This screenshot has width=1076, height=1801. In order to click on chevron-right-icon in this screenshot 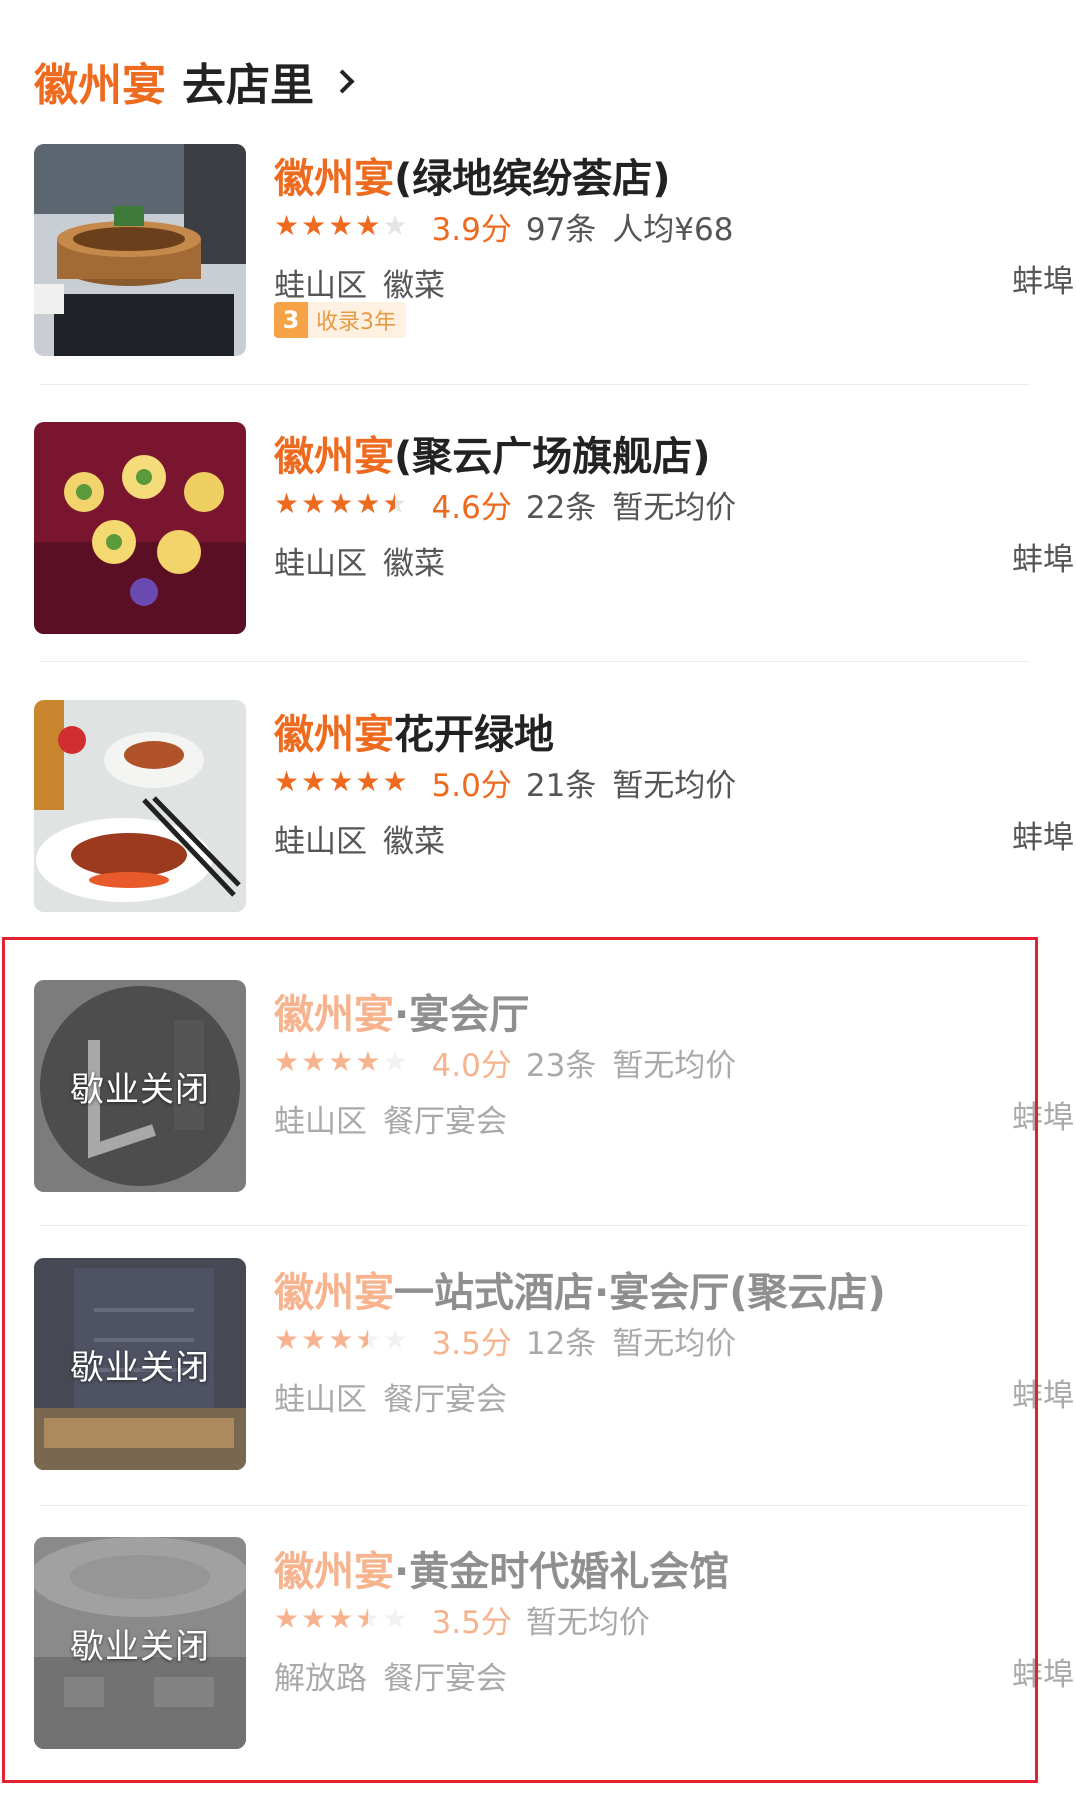, I will do `click(342, 81)`.